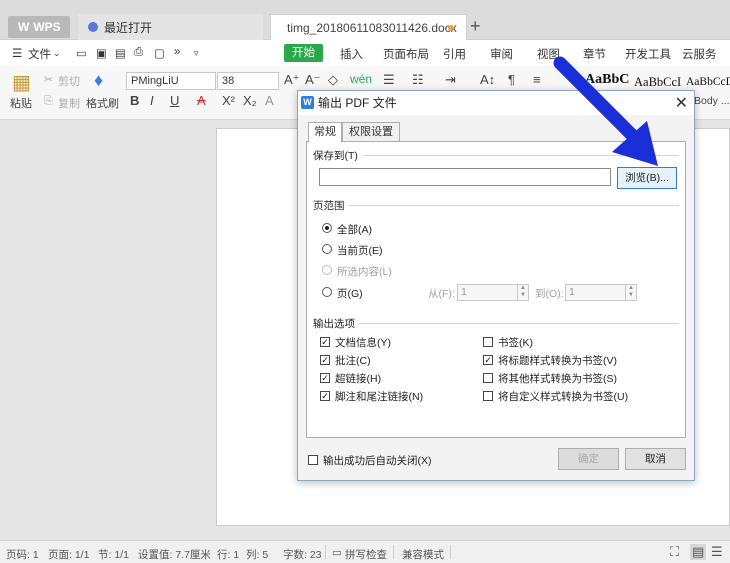  What do you see at coordinates (406, 54) in the screenshot?
I see `menu-layout: 页面布局` at bounding box center [406, 54].